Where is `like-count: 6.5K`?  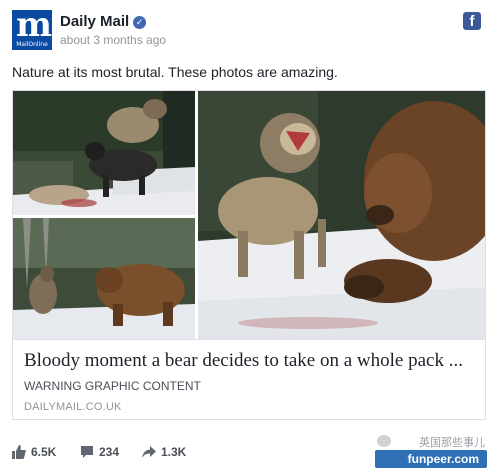
like-count: 6.5K is located at coordinates (44, 452).